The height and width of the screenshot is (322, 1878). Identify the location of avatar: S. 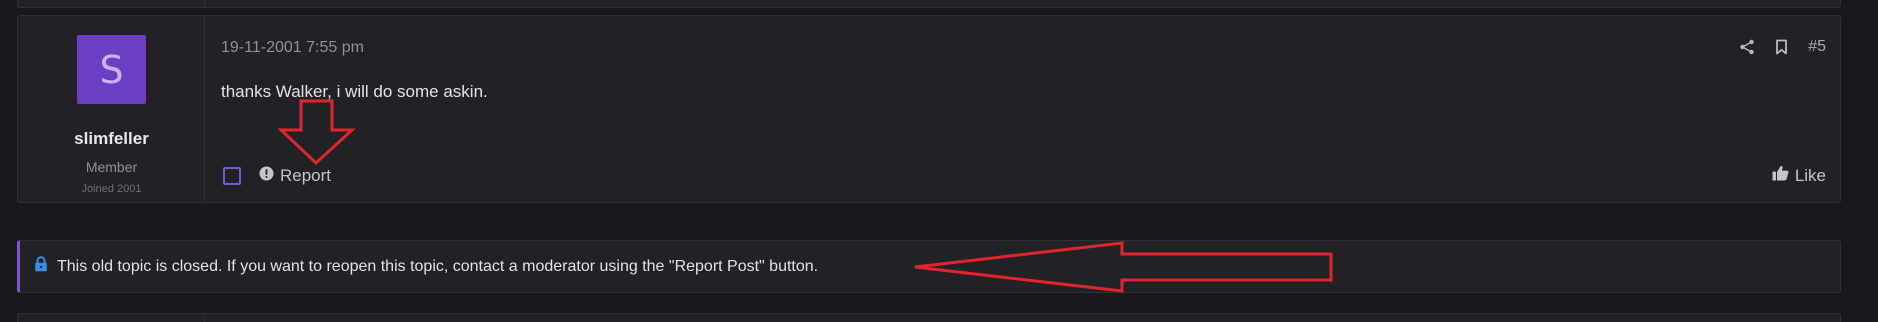
(111, 69).